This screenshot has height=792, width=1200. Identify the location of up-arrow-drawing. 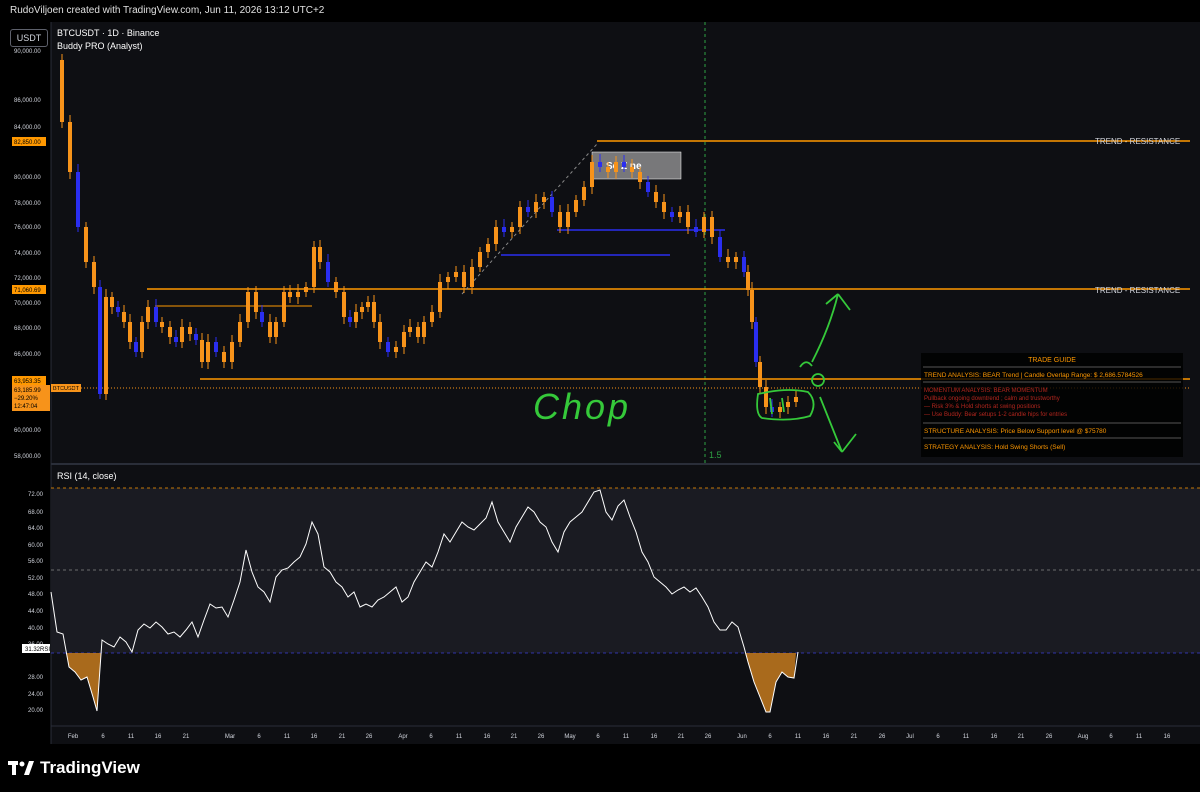
(831, 328).